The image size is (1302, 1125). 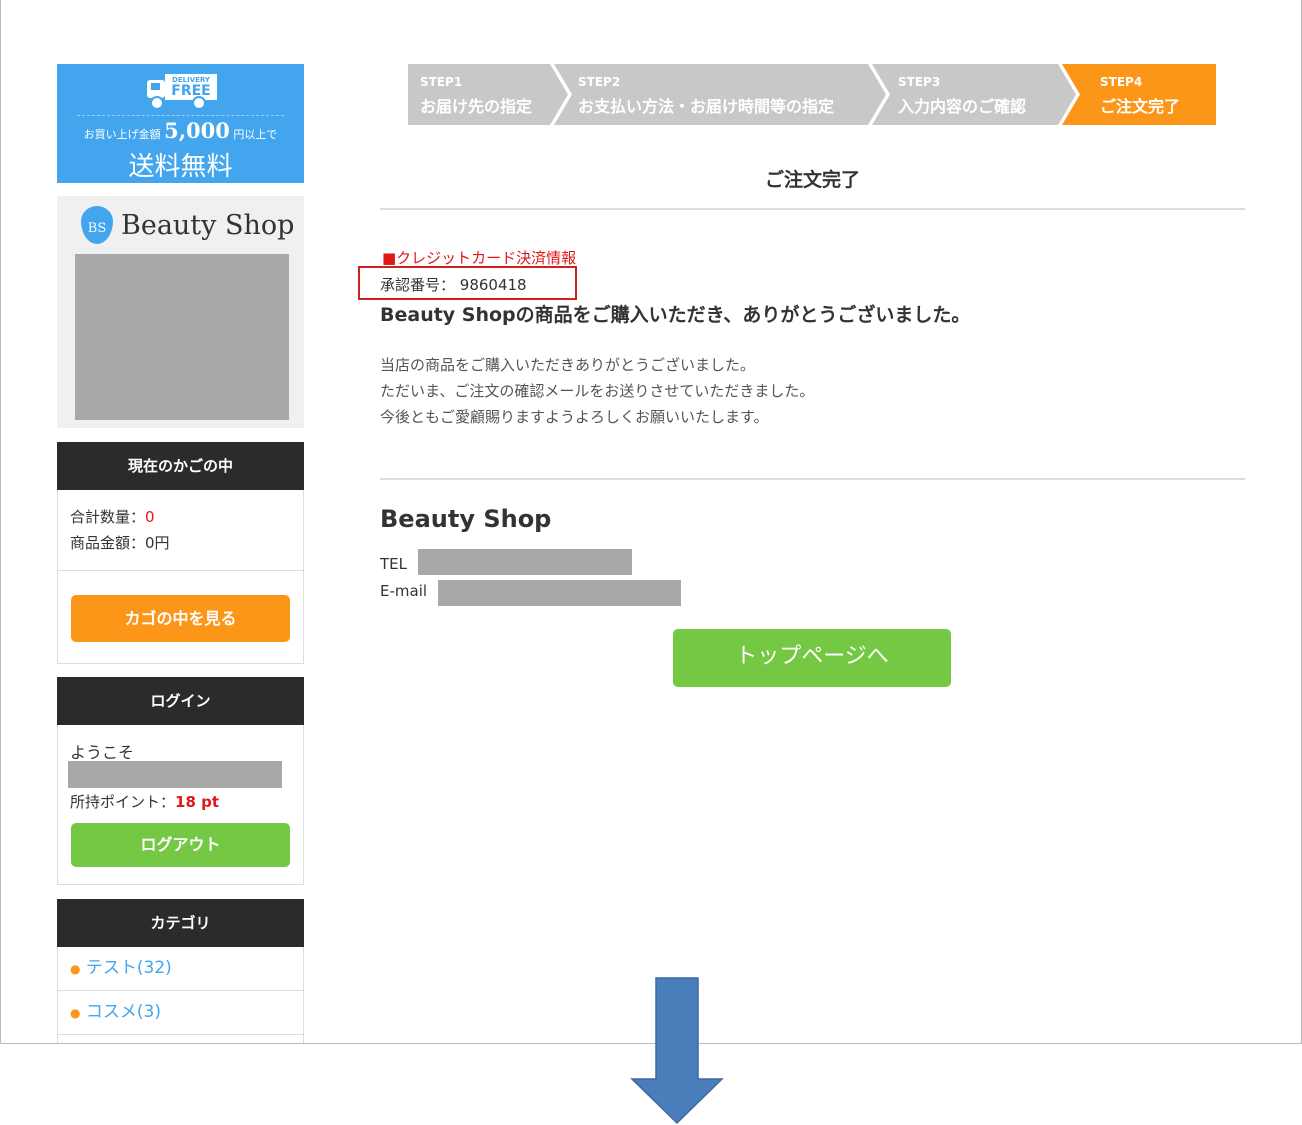 What do you see at coordinates (180, 618) in the screenshot?
I see `view-cart-button: カゴの中を見る` at bounding box center [180, 618].